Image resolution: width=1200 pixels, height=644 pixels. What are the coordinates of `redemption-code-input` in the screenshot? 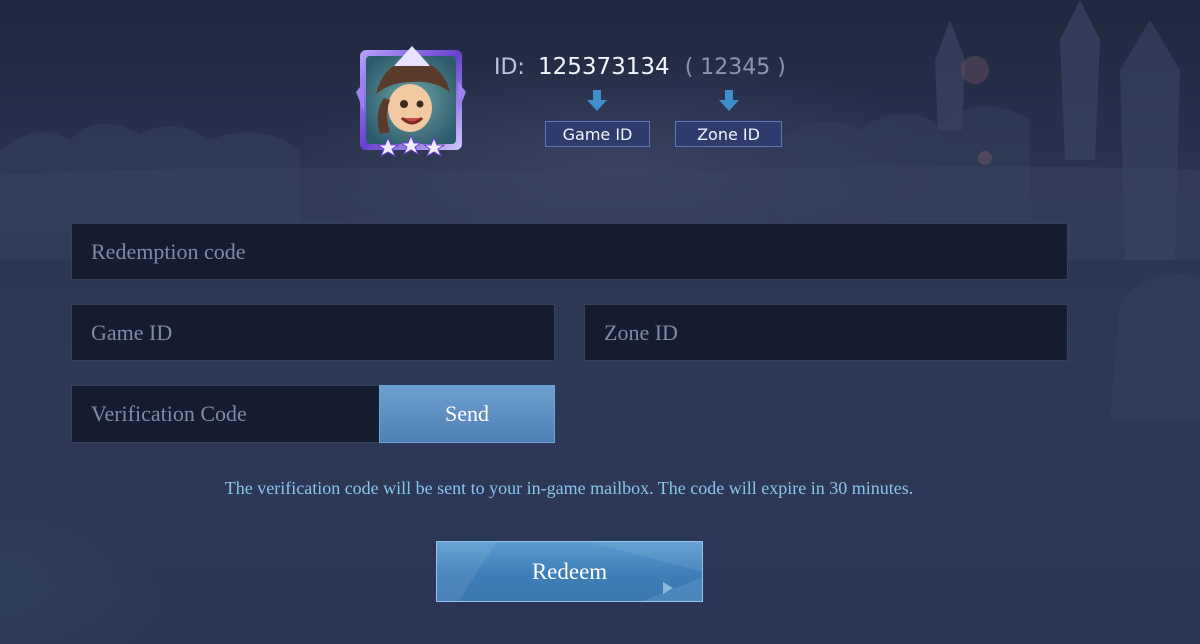 It's located at (569, 251).